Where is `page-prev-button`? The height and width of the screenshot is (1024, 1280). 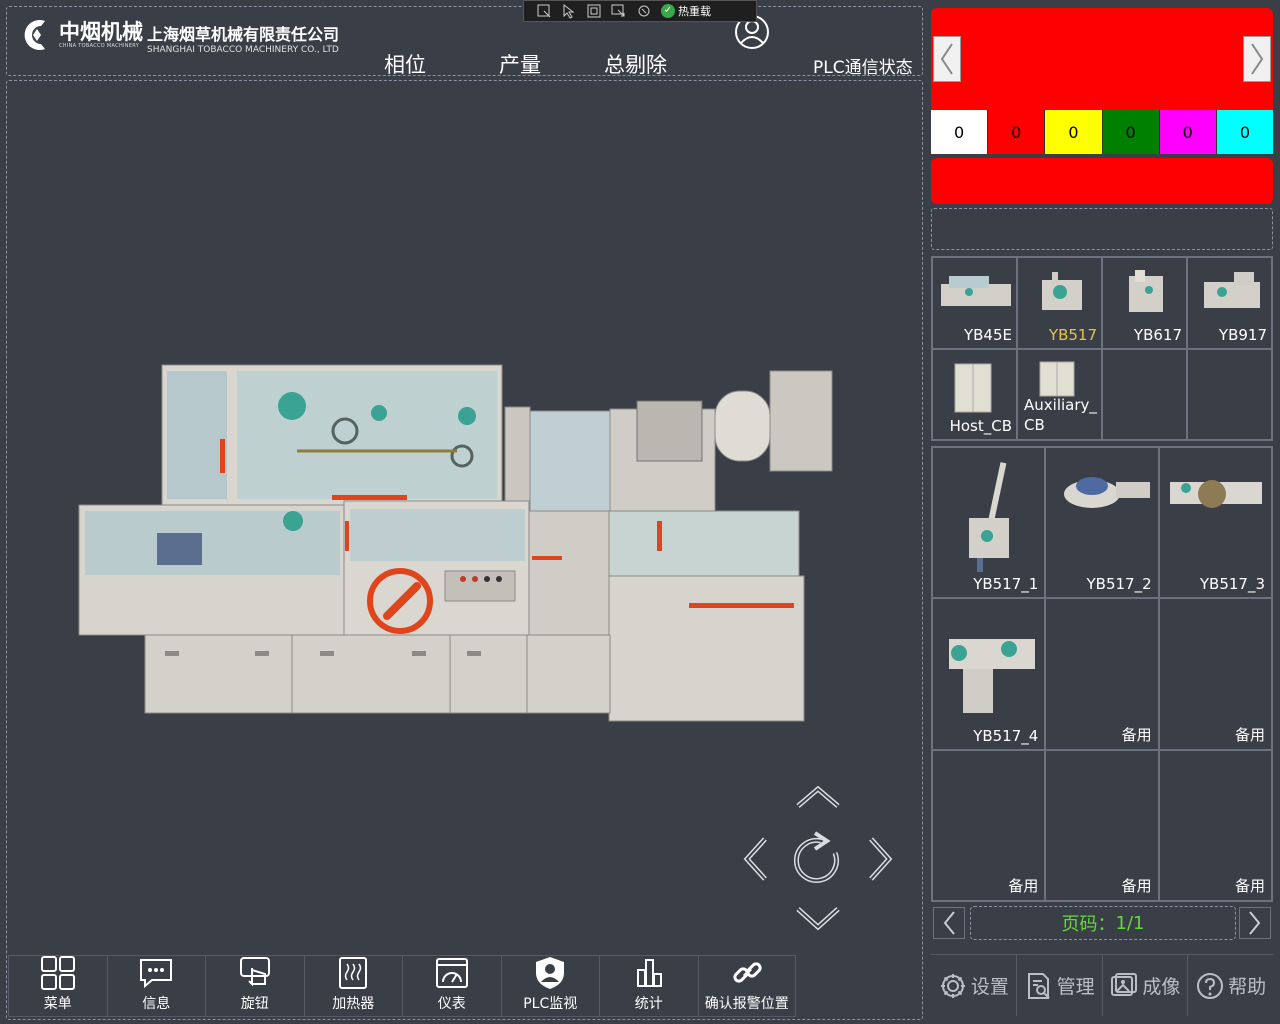
page-prev-button is located at coordinates (949, 923).